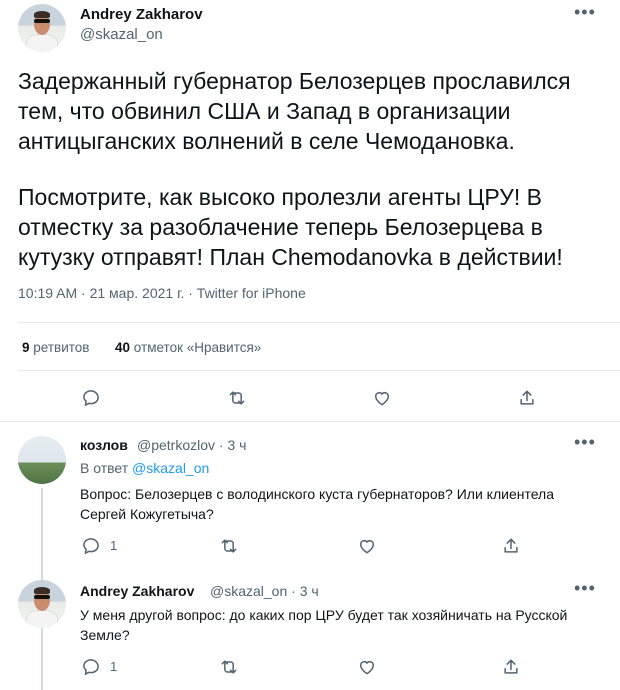 The image size is (620, 690). I want to click on reply-to-link: @skazal_on, so click(170, 468).